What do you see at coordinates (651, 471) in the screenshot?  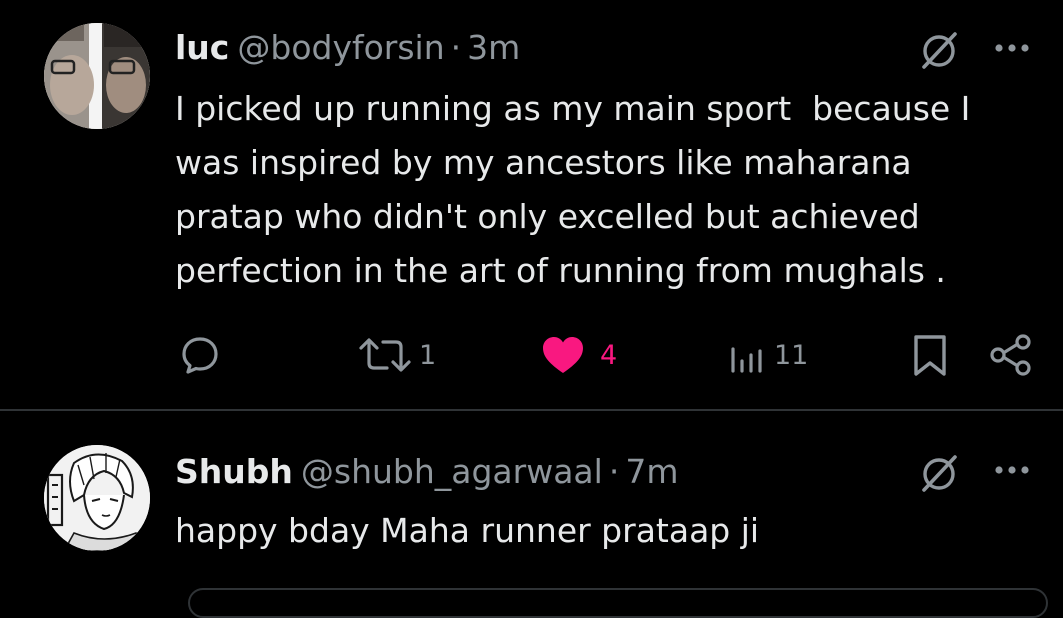 I see `timestamp: 7m` at bounding box center [651, 471].